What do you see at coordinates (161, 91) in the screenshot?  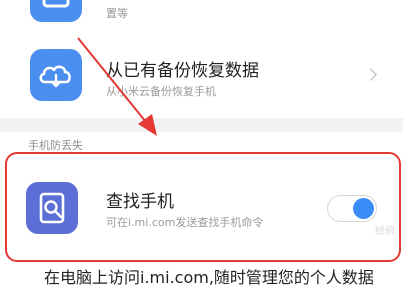 I see `restore-item-subtitle: 从小米云备份恢复手机` at bounding box center [161, 91].